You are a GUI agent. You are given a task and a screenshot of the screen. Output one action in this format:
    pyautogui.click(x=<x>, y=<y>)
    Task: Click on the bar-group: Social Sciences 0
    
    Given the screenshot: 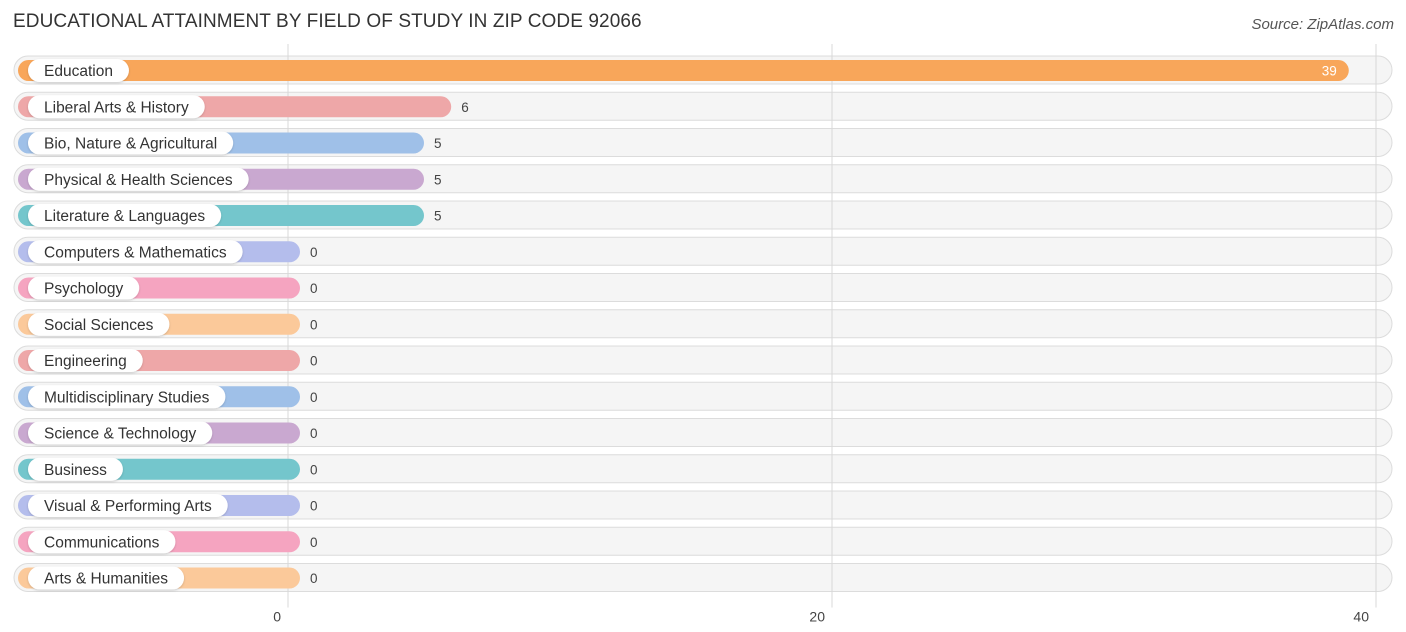 What is the action you would take?
    pyautogui.click(x=168, y=324)
    